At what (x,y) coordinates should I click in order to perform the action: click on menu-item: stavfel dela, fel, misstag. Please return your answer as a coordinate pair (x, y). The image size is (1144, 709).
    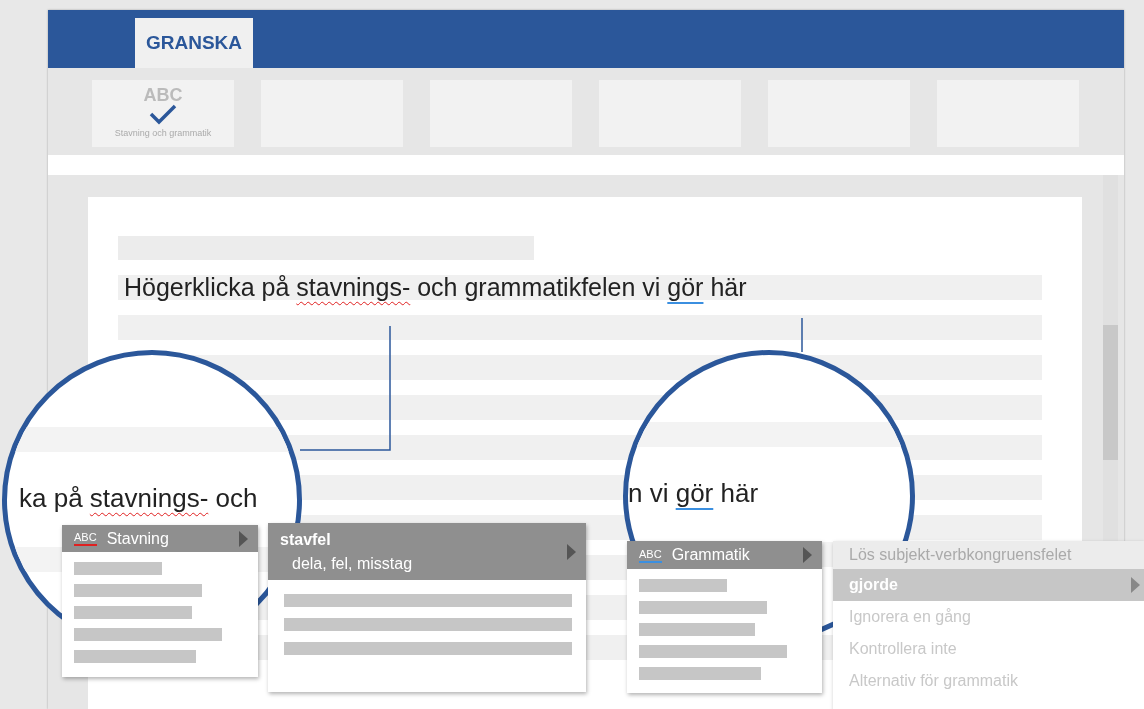
    Looking at the image, I should click on (427, 551).